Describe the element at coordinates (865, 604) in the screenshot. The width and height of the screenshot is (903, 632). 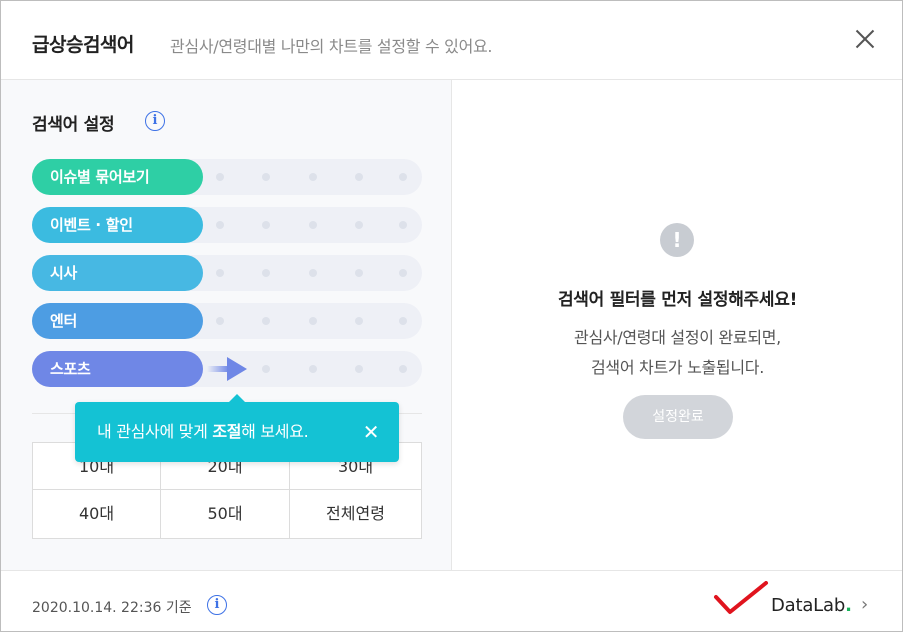
I see `chevron-right-icon: ›` at that location.